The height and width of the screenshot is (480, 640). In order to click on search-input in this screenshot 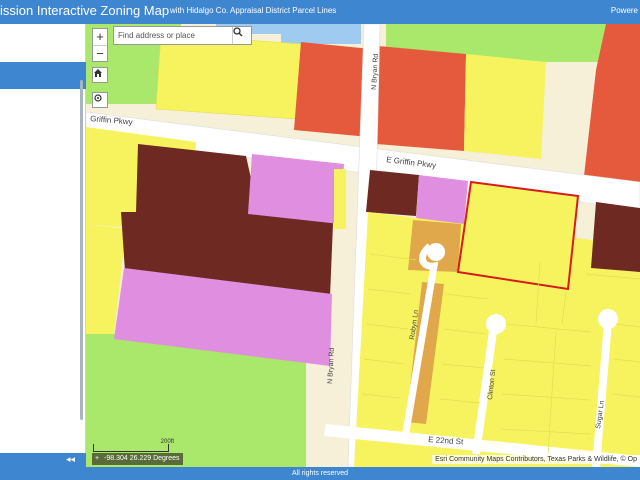, I will do `click(173, 35)`.